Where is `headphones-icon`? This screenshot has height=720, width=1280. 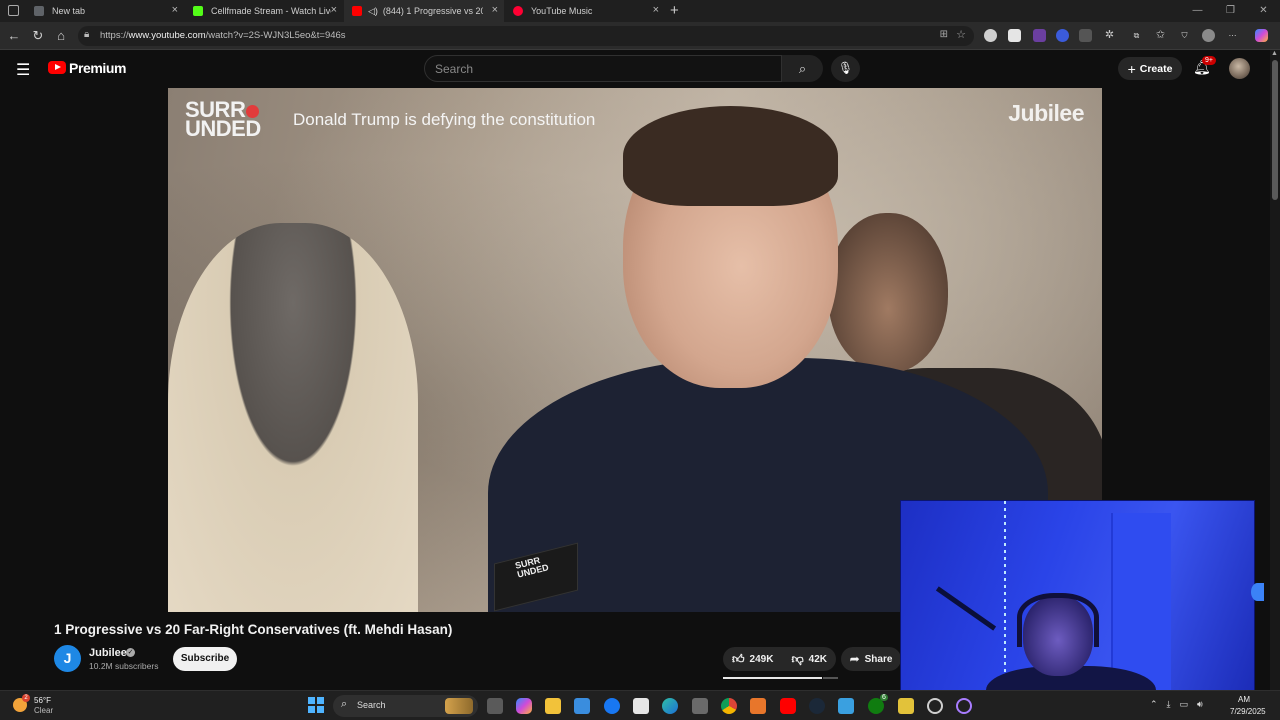
headphones-icon is located at coordinates (1058, 620).